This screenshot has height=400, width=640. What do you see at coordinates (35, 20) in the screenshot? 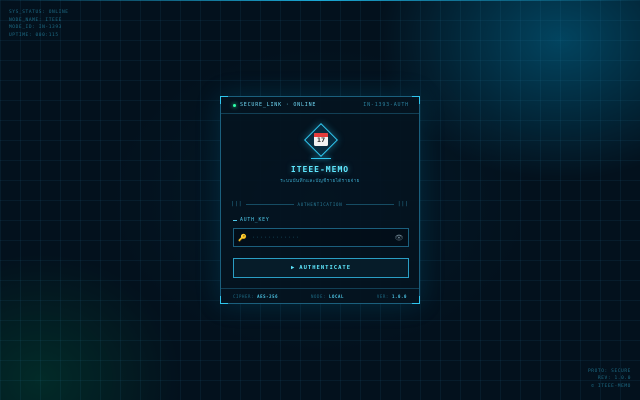
I see `system-info-line: NODE_NAME: ITEEE` at bounding box center [35, 20].